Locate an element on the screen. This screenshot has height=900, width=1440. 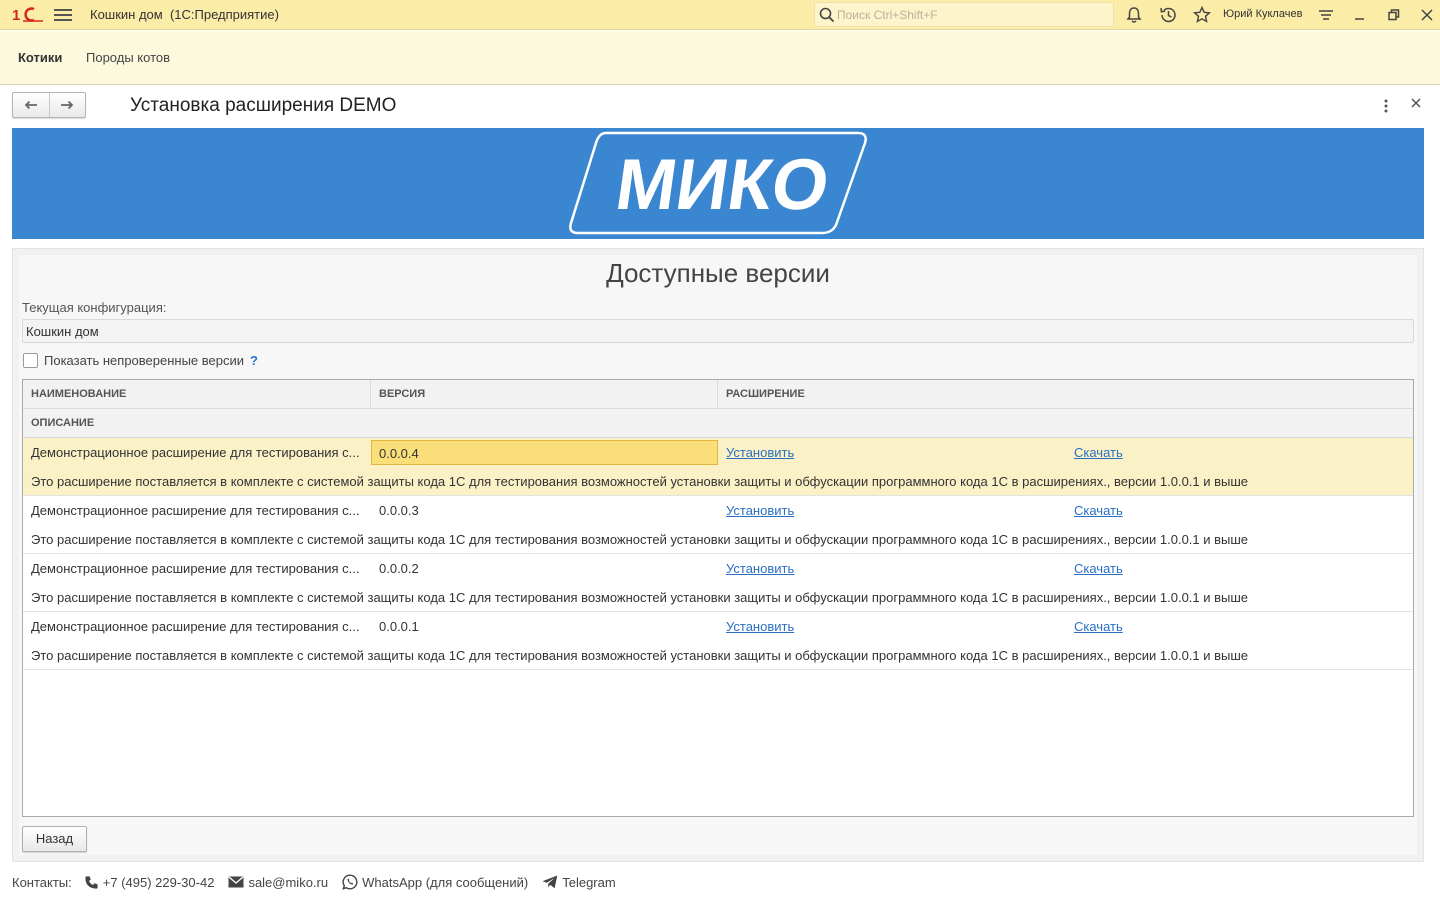
notifications-bell-icon is located at coordinates (1134, 15).